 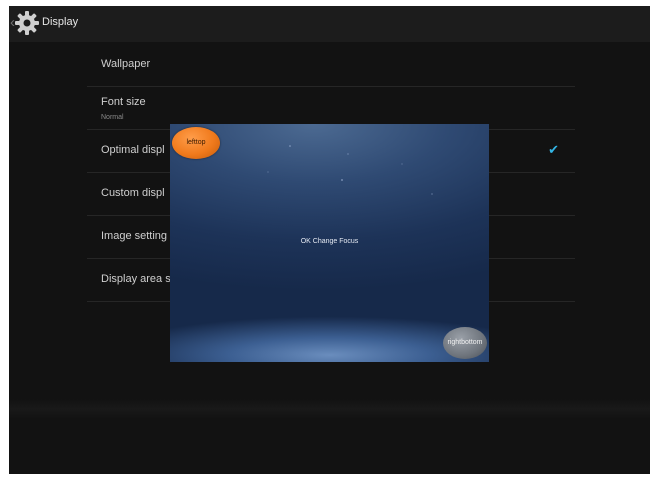 What do you see at coordinates (133, 150) in the screenshot?
I see `list-item-label: Optimal displ` at bounding box center [133, 150].